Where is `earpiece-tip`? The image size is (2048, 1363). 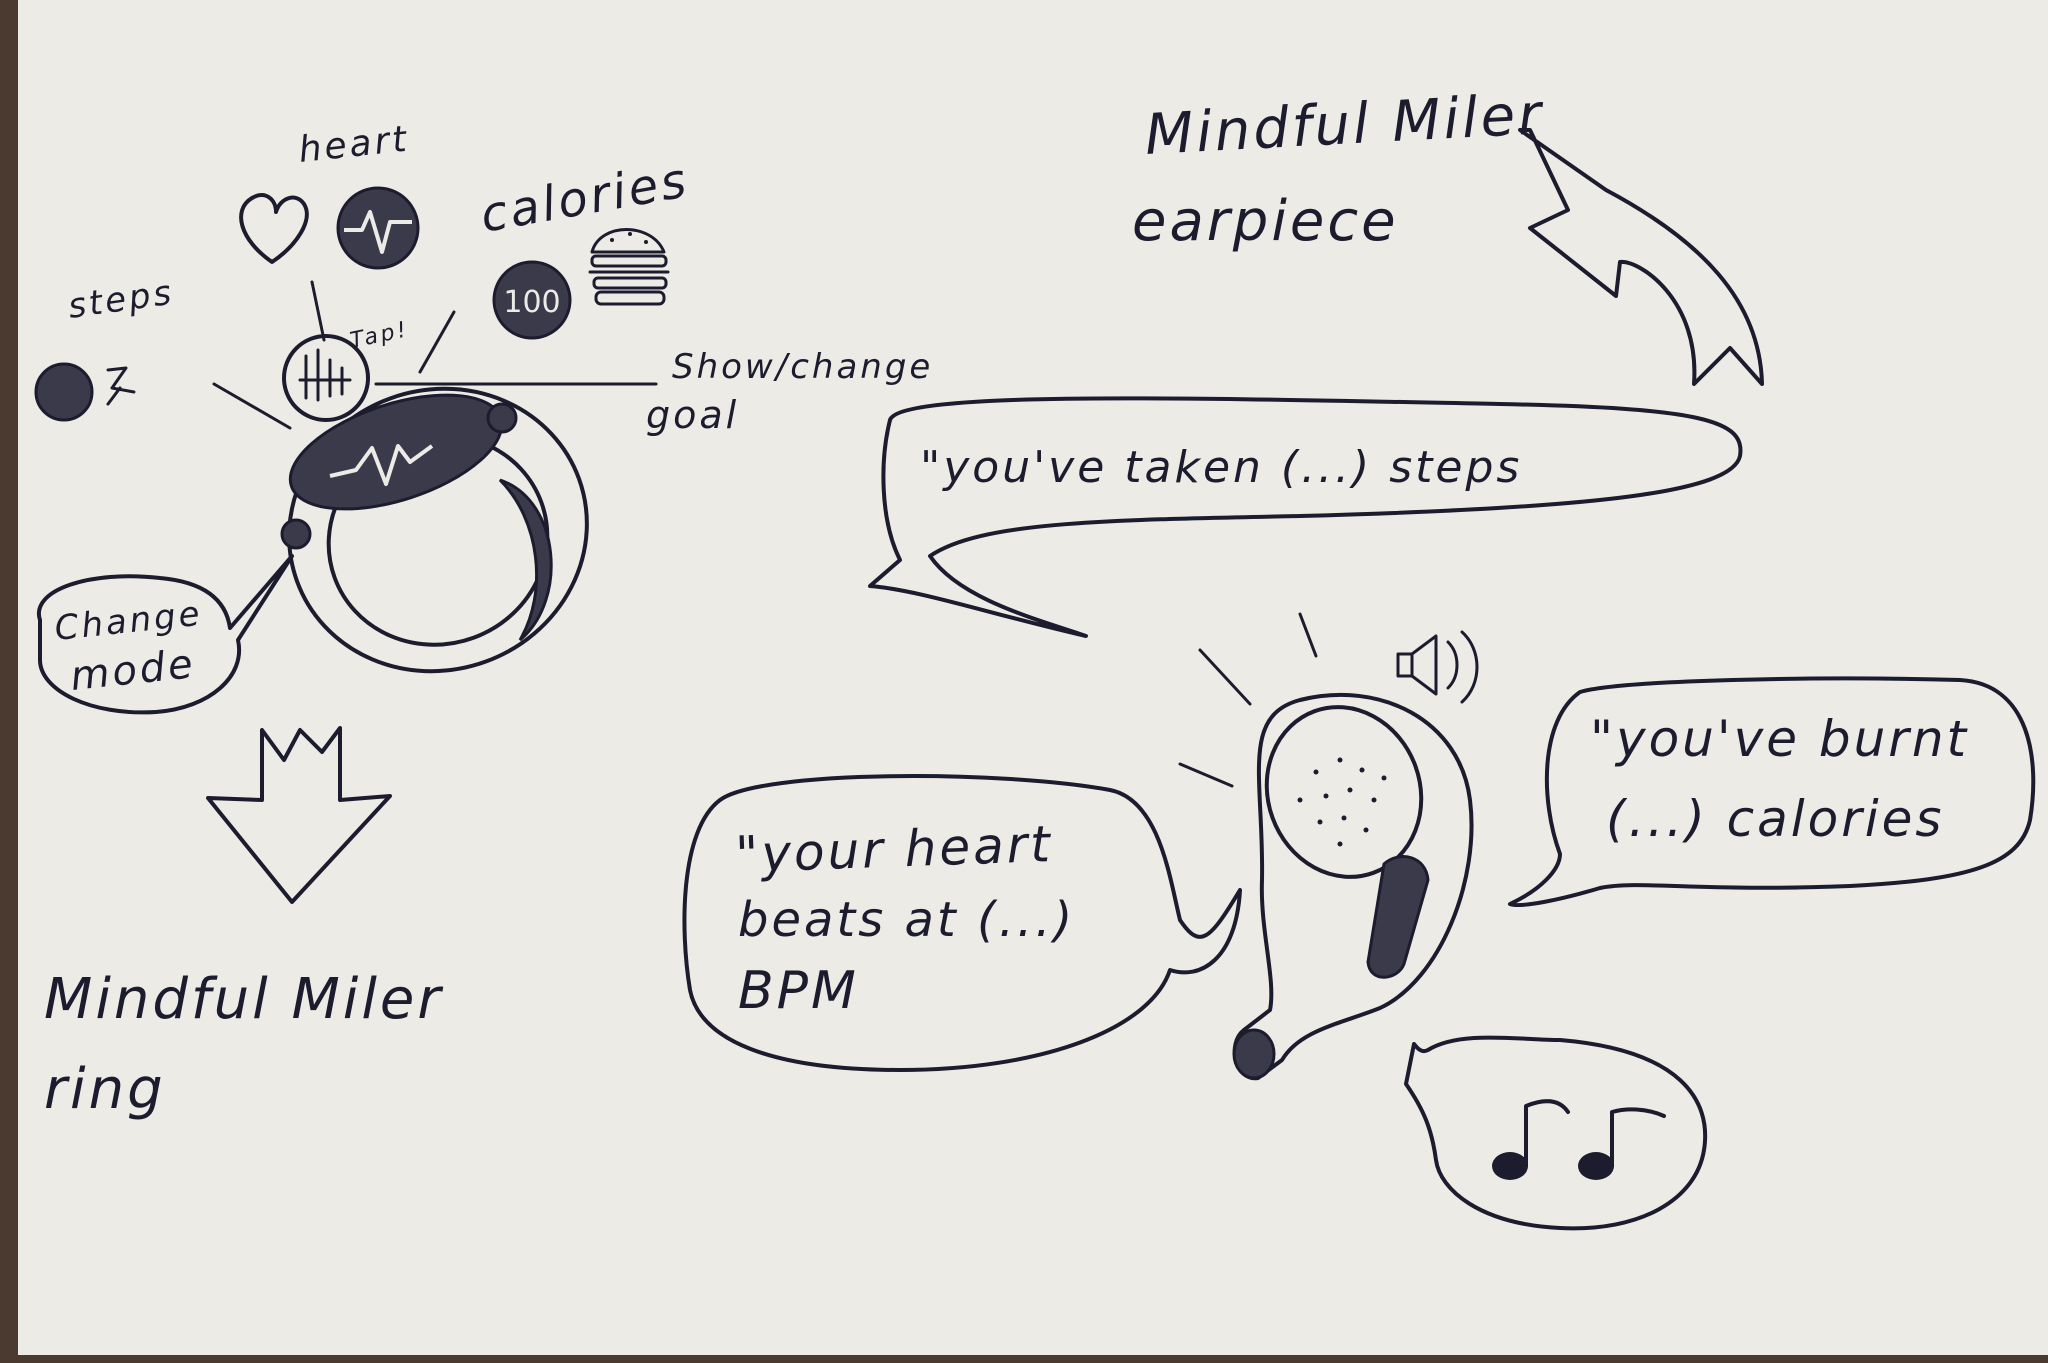
earpiece-tip is located at coordinates (1254, 1054).